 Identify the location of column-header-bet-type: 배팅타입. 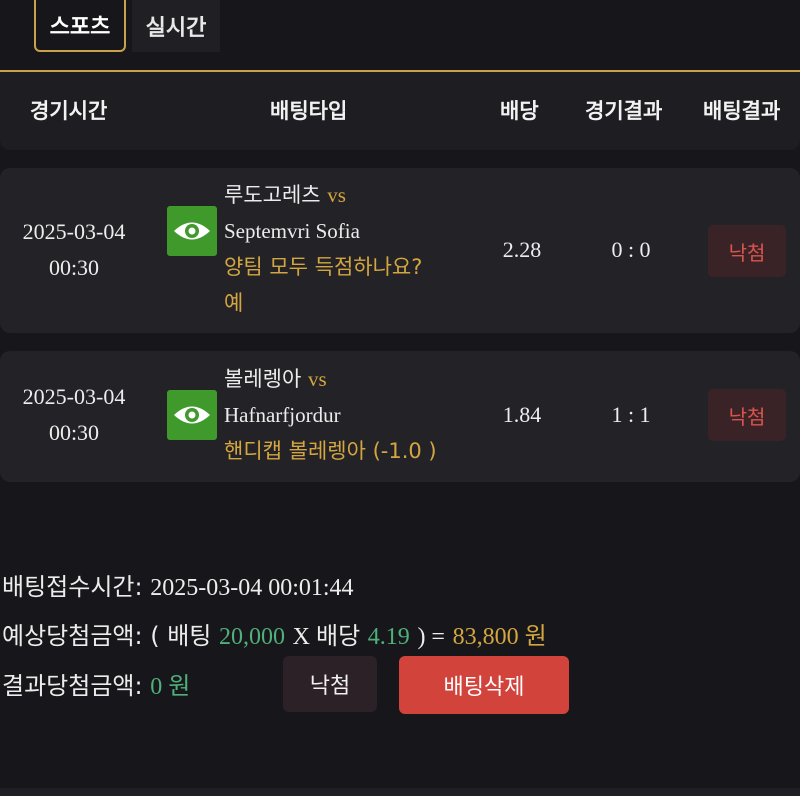
(309, 111).